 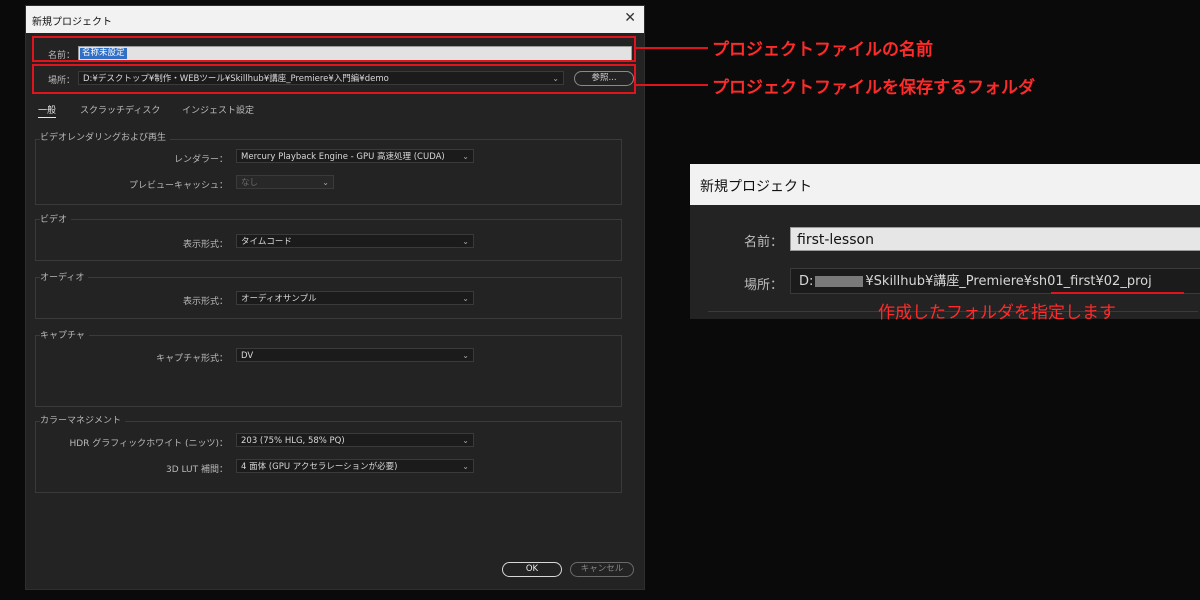 I want to click on group-title-video-rendering: ビデオレンダリングおよび再生, so click(x=105, y=136).